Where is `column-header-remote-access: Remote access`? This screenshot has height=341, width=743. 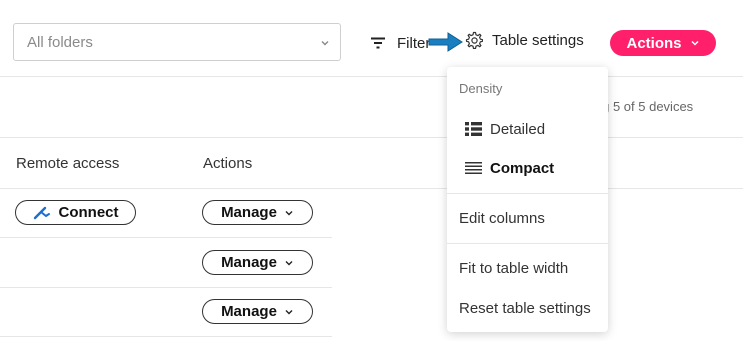 column-header-remote-access: Remote access is located at coordinates (67, 163).